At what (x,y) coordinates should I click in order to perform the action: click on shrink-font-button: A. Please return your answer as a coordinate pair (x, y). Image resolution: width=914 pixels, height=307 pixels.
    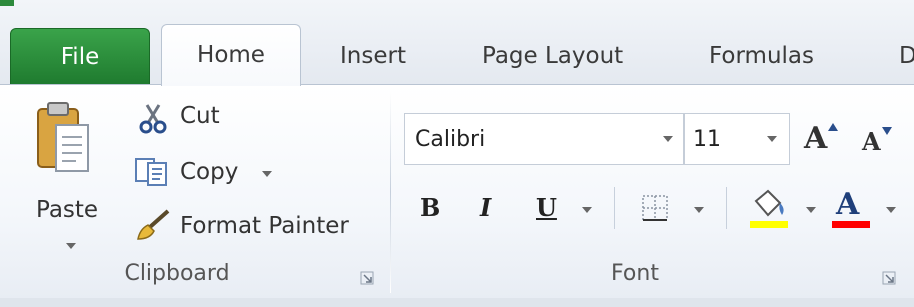
    Looking at the image, I should click on (880, 145).